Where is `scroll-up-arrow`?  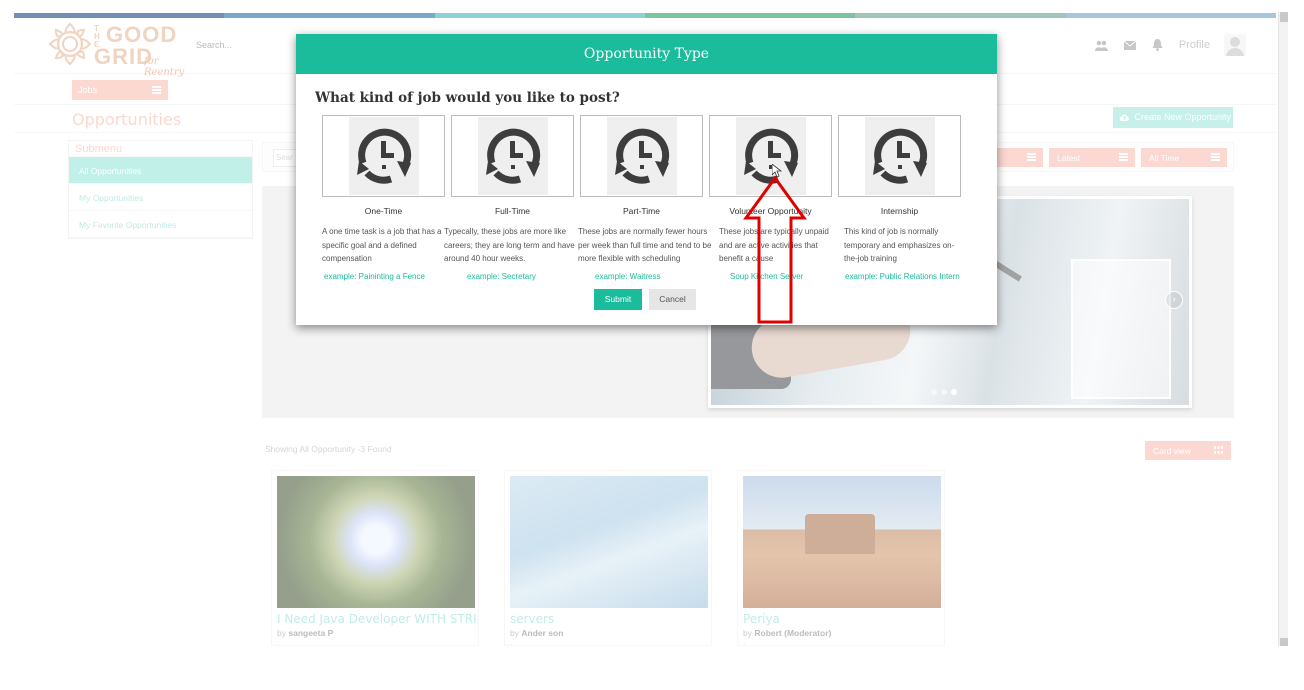
scroll-up-arrow is located at coordinates (1284, 17).